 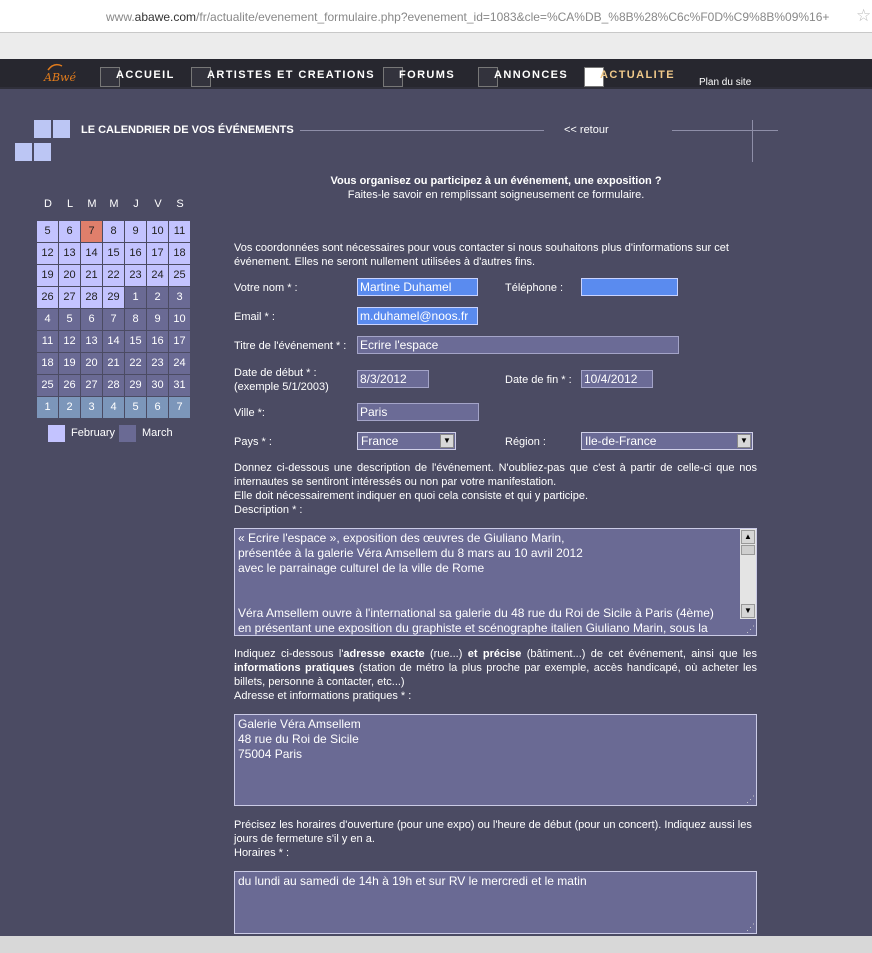 I want to click on email-input: m.duhamel@noos.fr, so click(x=417, y=316).